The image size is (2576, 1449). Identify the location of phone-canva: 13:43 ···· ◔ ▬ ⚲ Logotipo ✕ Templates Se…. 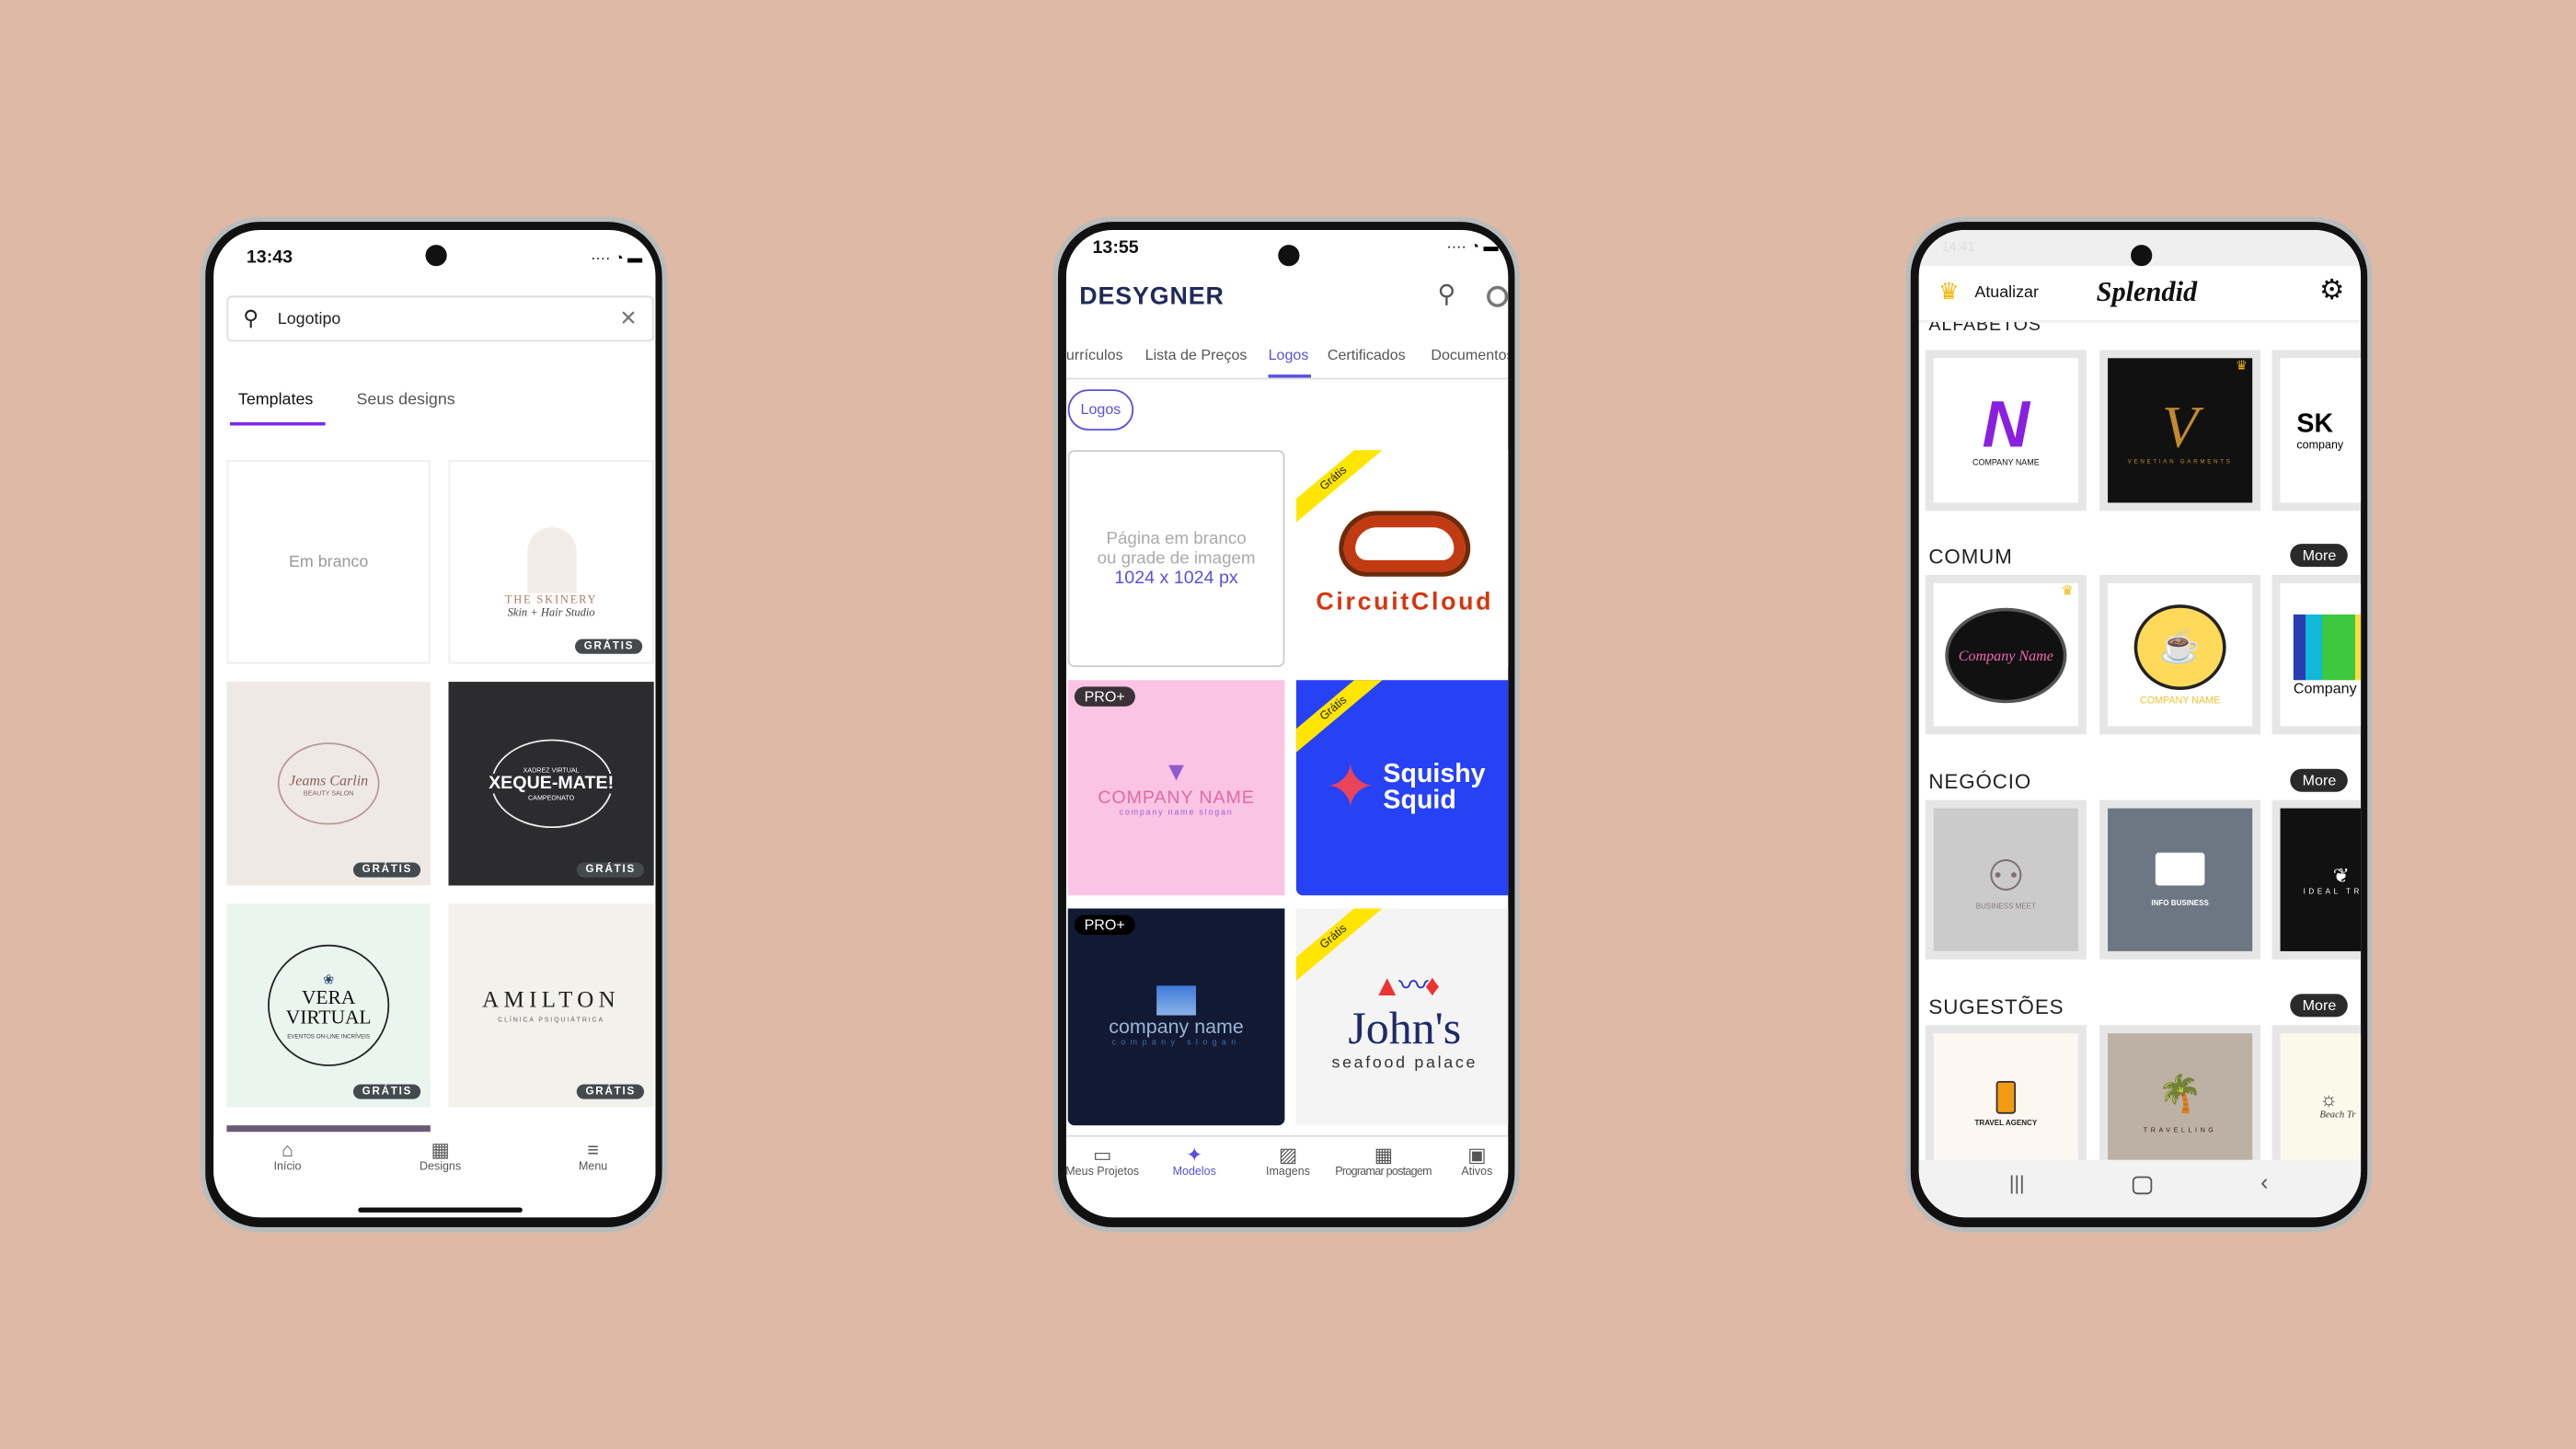
(433, 724).